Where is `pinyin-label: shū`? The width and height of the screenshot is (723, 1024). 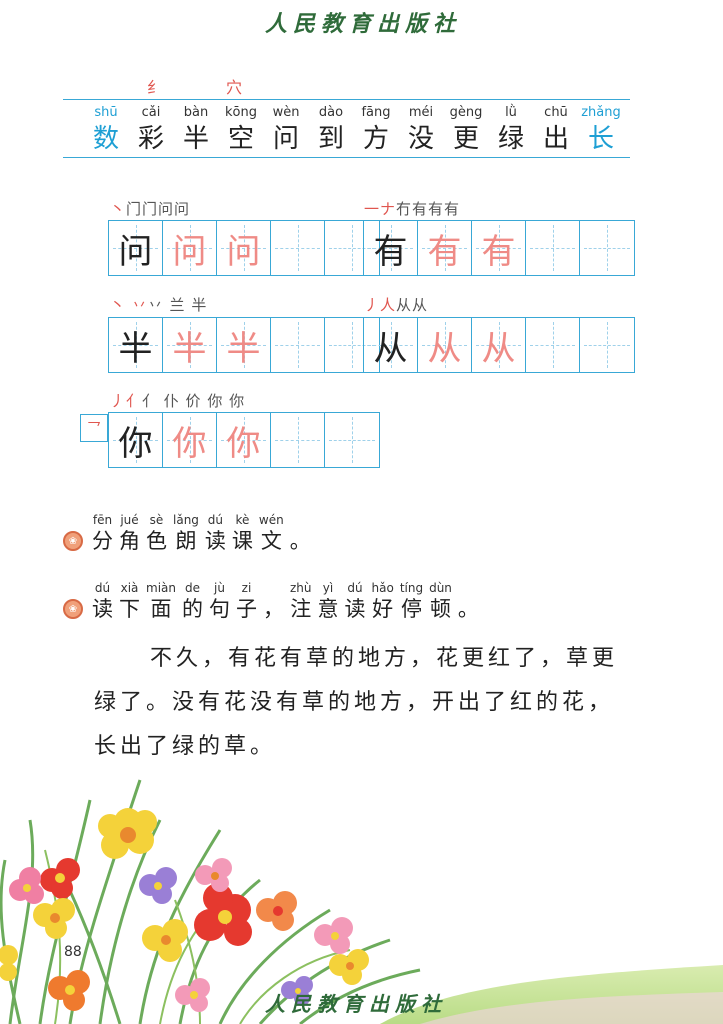
pinyin-label: shū is located at coordinates (106, 112).